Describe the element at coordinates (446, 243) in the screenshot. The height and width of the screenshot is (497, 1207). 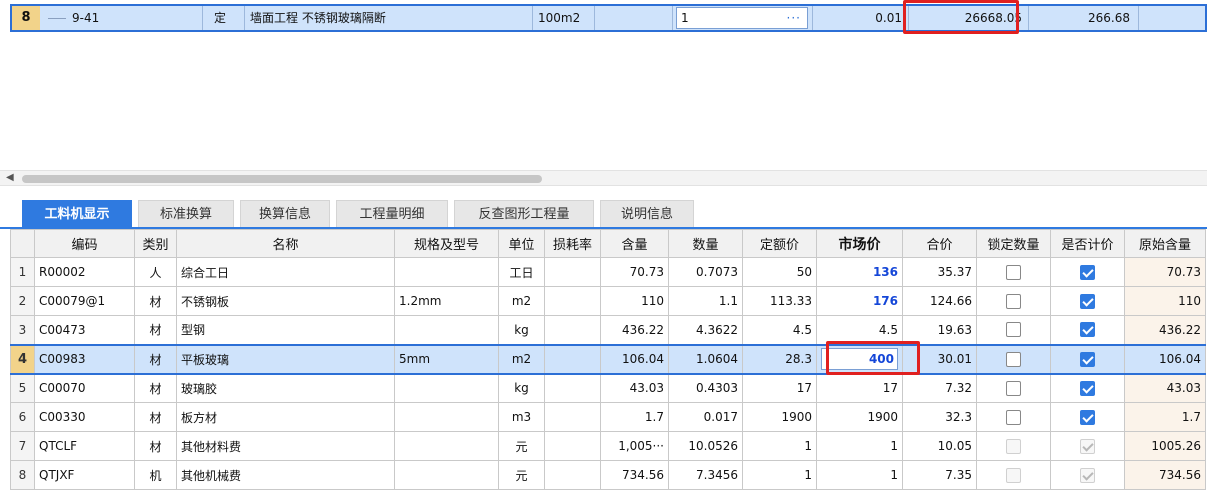
I see `col-header: 规格及型号` at that location.